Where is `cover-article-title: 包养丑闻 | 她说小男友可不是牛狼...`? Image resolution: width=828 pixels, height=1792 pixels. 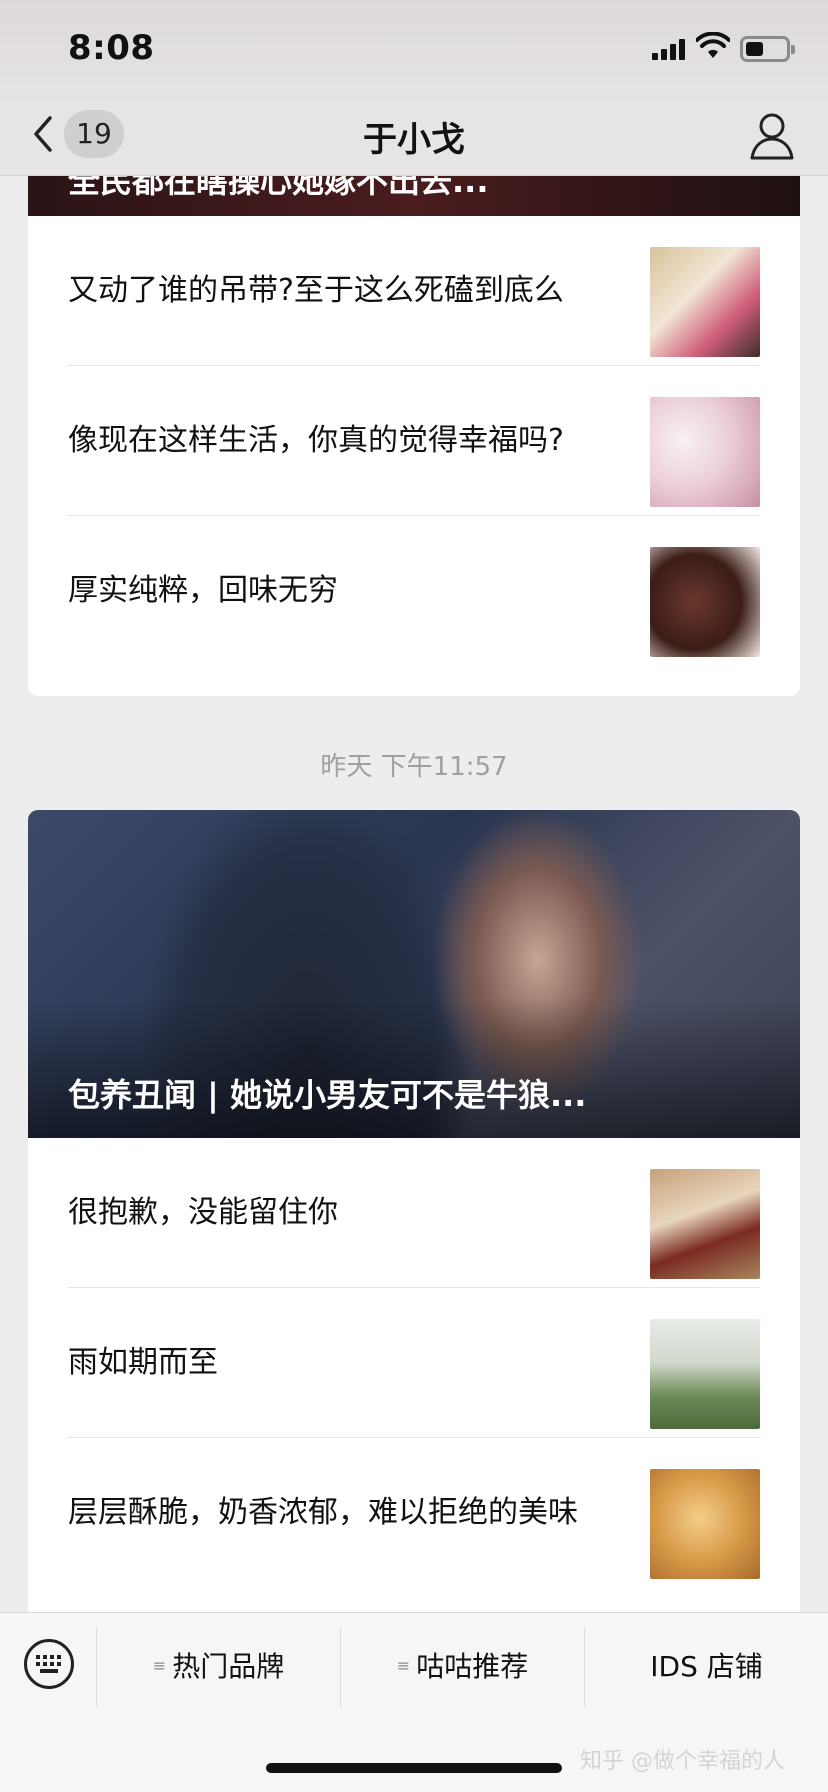
cover-article-title: 包养丑闻 | 她说小男友可不是牛狼... is located at coordinates (327, 1095).